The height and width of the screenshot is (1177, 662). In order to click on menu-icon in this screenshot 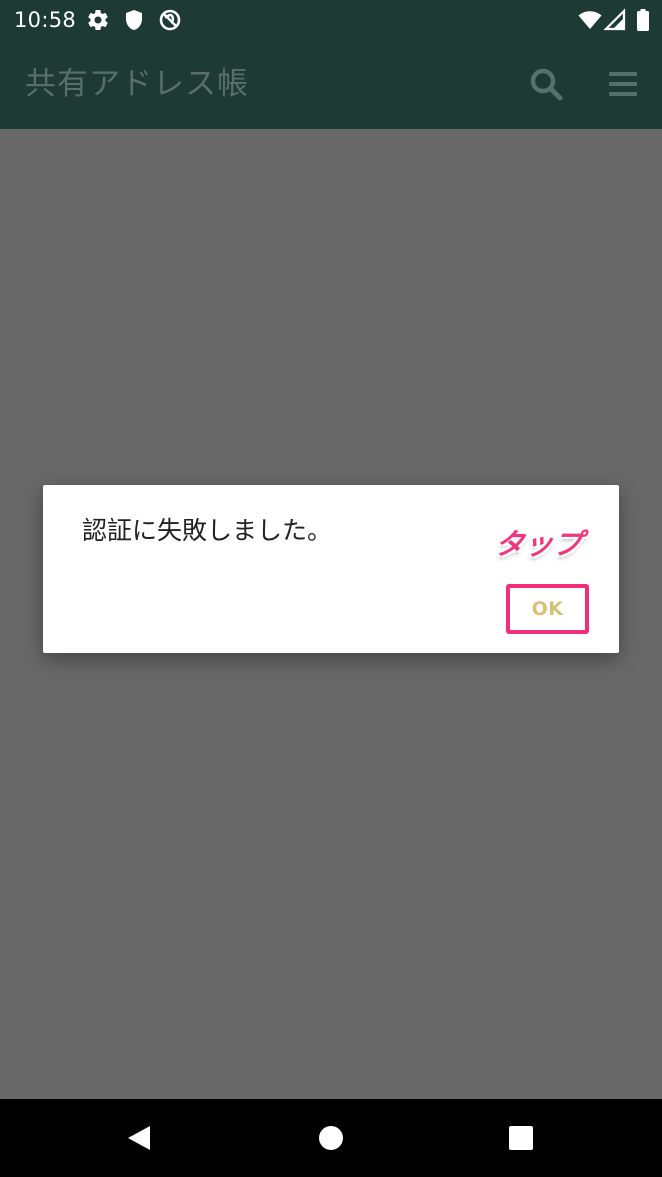, I will do `click(623, 84)`.